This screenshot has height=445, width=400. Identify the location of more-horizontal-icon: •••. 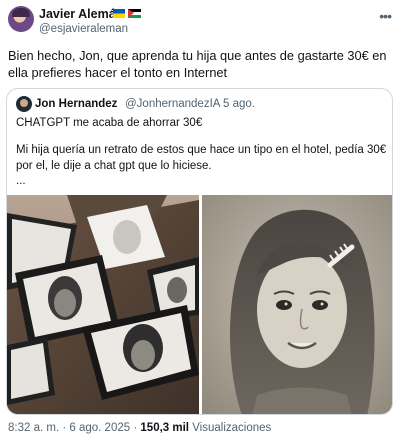
(385, 16).